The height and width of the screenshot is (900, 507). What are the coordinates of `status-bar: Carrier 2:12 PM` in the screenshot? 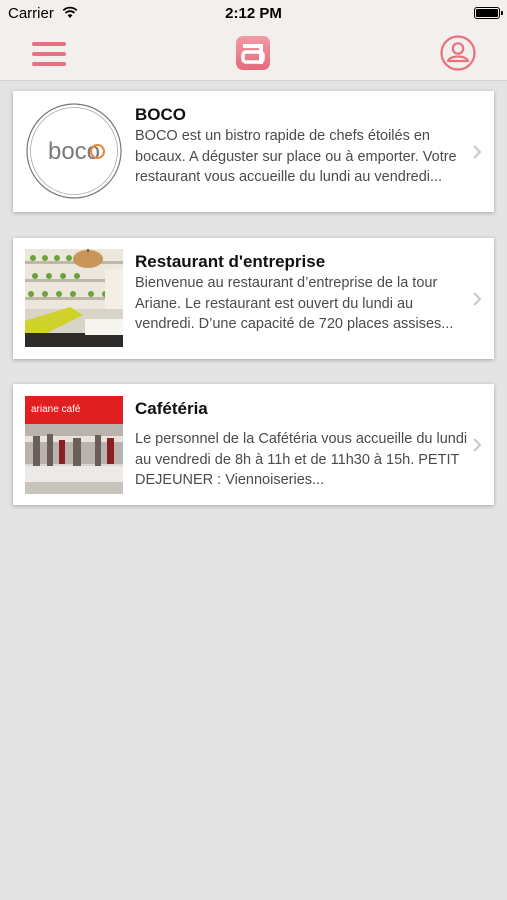 It's located at (253, 14).